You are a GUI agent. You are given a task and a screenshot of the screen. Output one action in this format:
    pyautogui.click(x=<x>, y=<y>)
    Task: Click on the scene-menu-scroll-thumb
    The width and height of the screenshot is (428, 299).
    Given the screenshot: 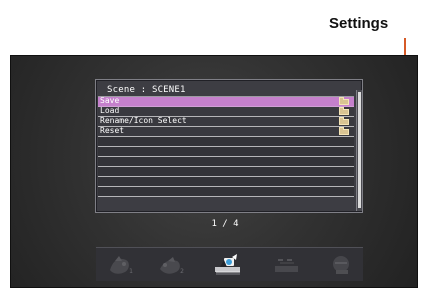 What is the action you would take?
    pyautogui.click(x=359, y=150)
    